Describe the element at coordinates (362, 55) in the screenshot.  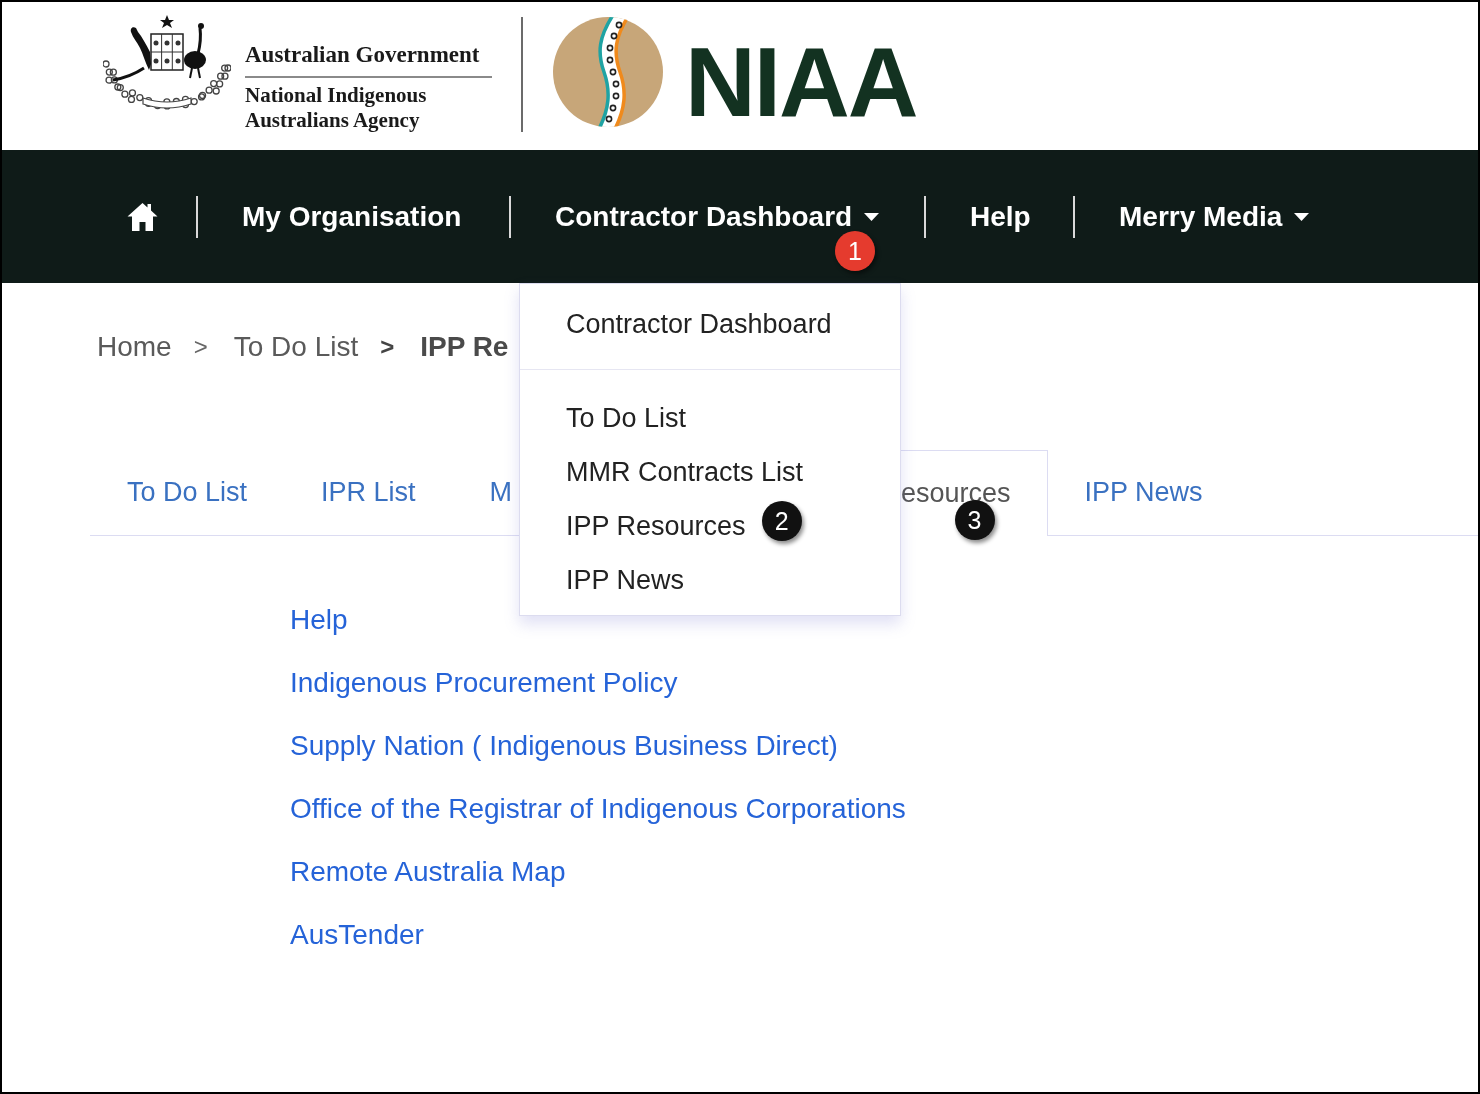
I see `government-title: Australian Government` at that location.